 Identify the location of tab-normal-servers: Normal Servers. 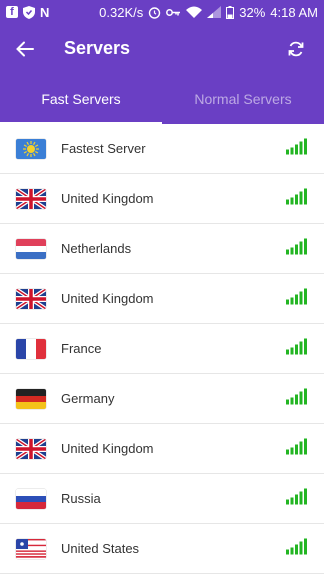
(243, 98).